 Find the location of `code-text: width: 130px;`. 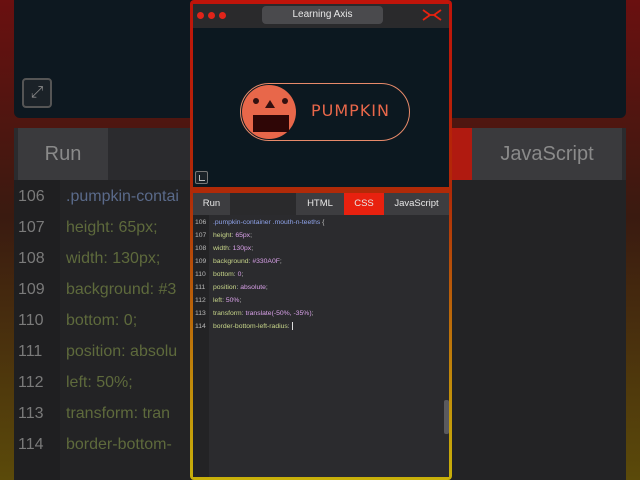

code-text: width: 130px; is located at coordinates (233, 248).